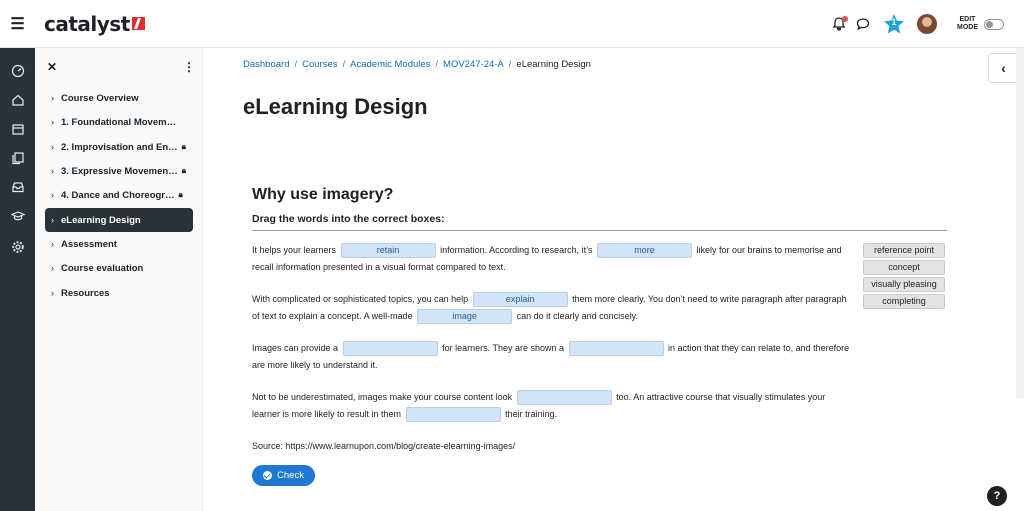  I want to click on draggable-word: visually pleasing, so click(904, 284).